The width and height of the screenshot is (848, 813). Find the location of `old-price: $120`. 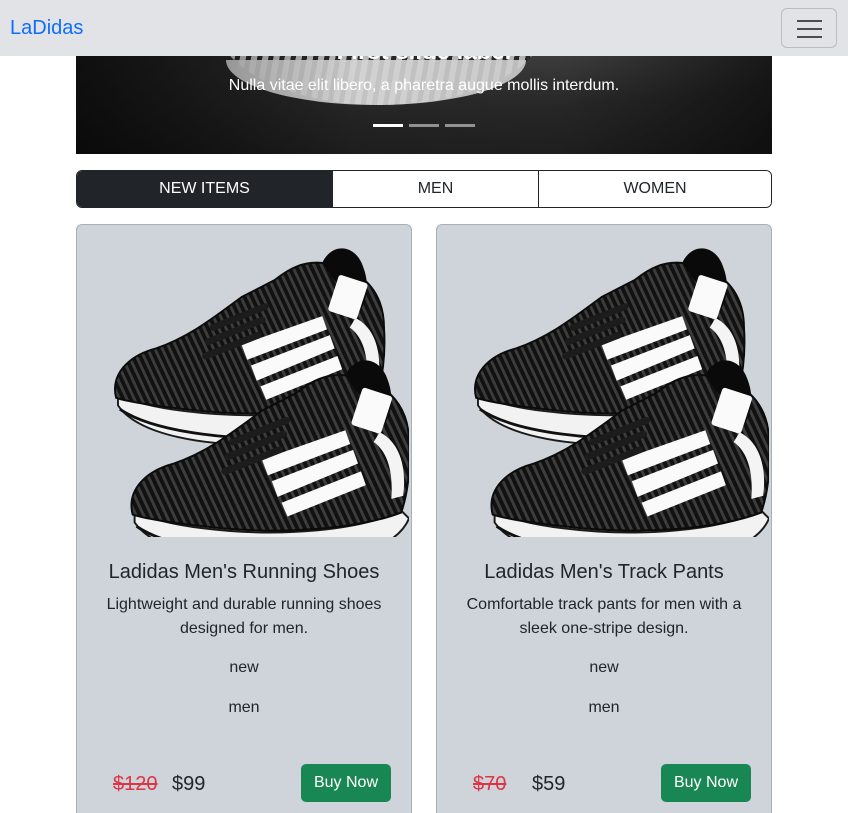

old-price: $120 is located at coordinates (135, 784).